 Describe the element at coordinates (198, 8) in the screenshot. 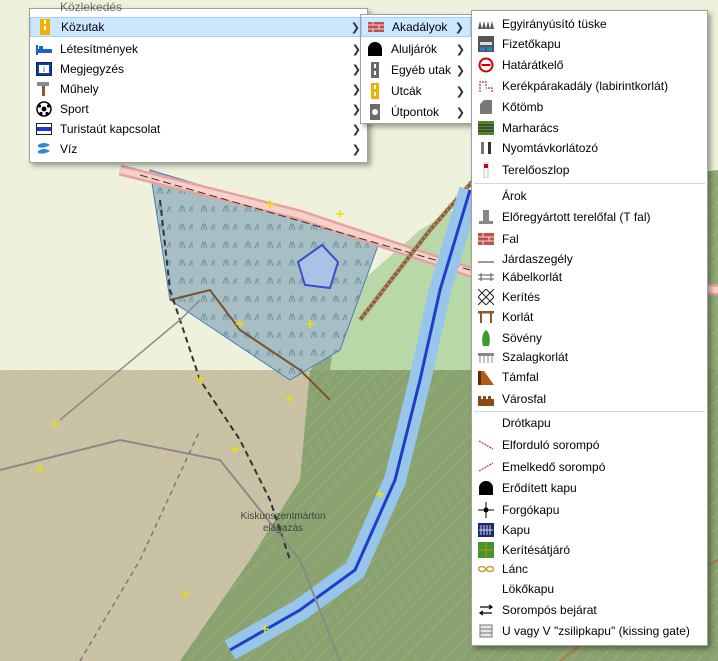

I see `menu-item-kozlekedes-partial: Közlekedés` at that location.